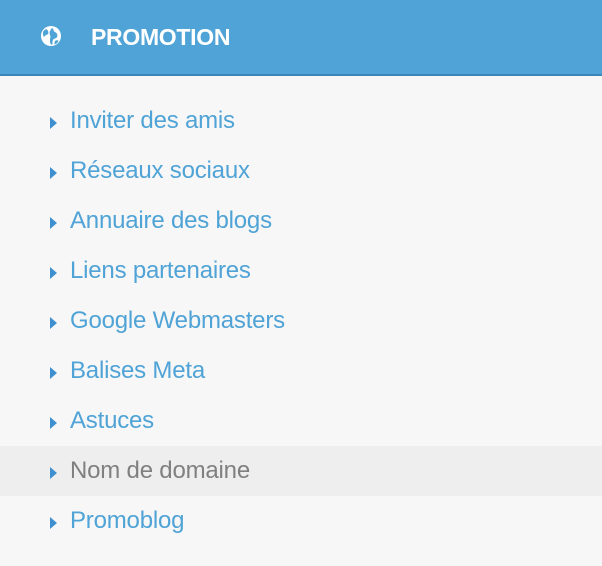 This screenshot has height=566, width=602. I want to click on menu-item-promoblog: Promoblog, so click(301, 521).